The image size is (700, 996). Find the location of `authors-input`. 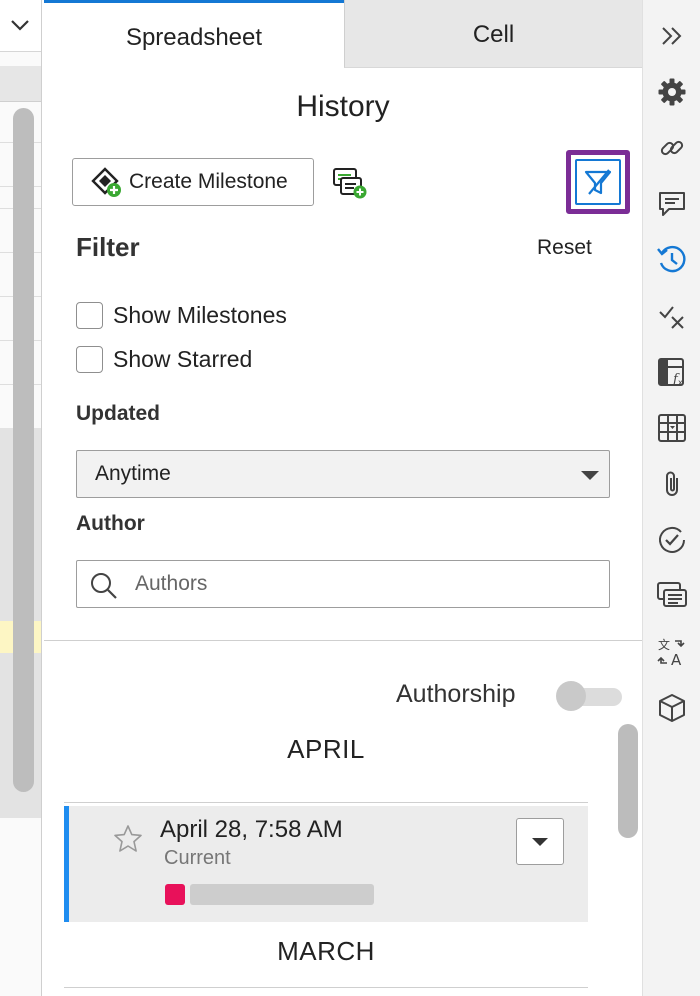

authors-input is located at coordinates (365, 584).